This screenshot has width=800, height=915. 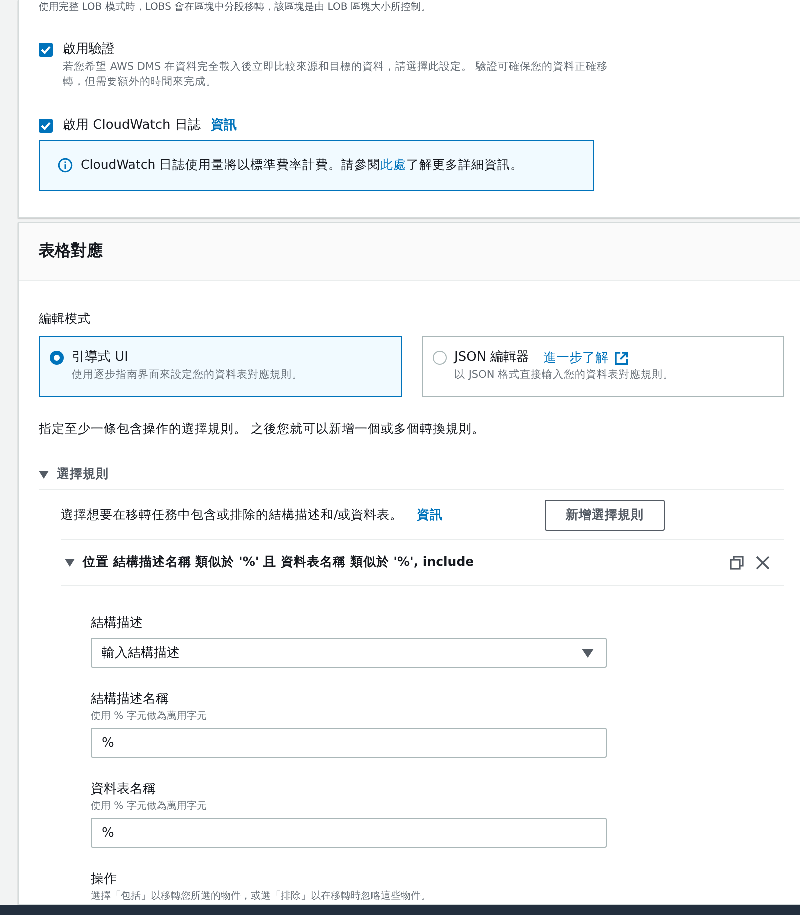 What do you see at coordinates (492, 358) in the screenshot?
I see `mode-label: JSON 編輯器` at bounding box center [492, 358].